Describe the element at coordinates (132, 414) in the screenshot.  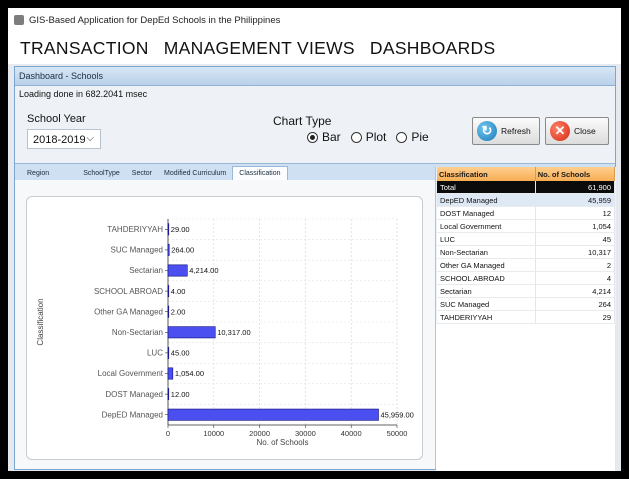
I see `category-label: DepED Managed` at that location.